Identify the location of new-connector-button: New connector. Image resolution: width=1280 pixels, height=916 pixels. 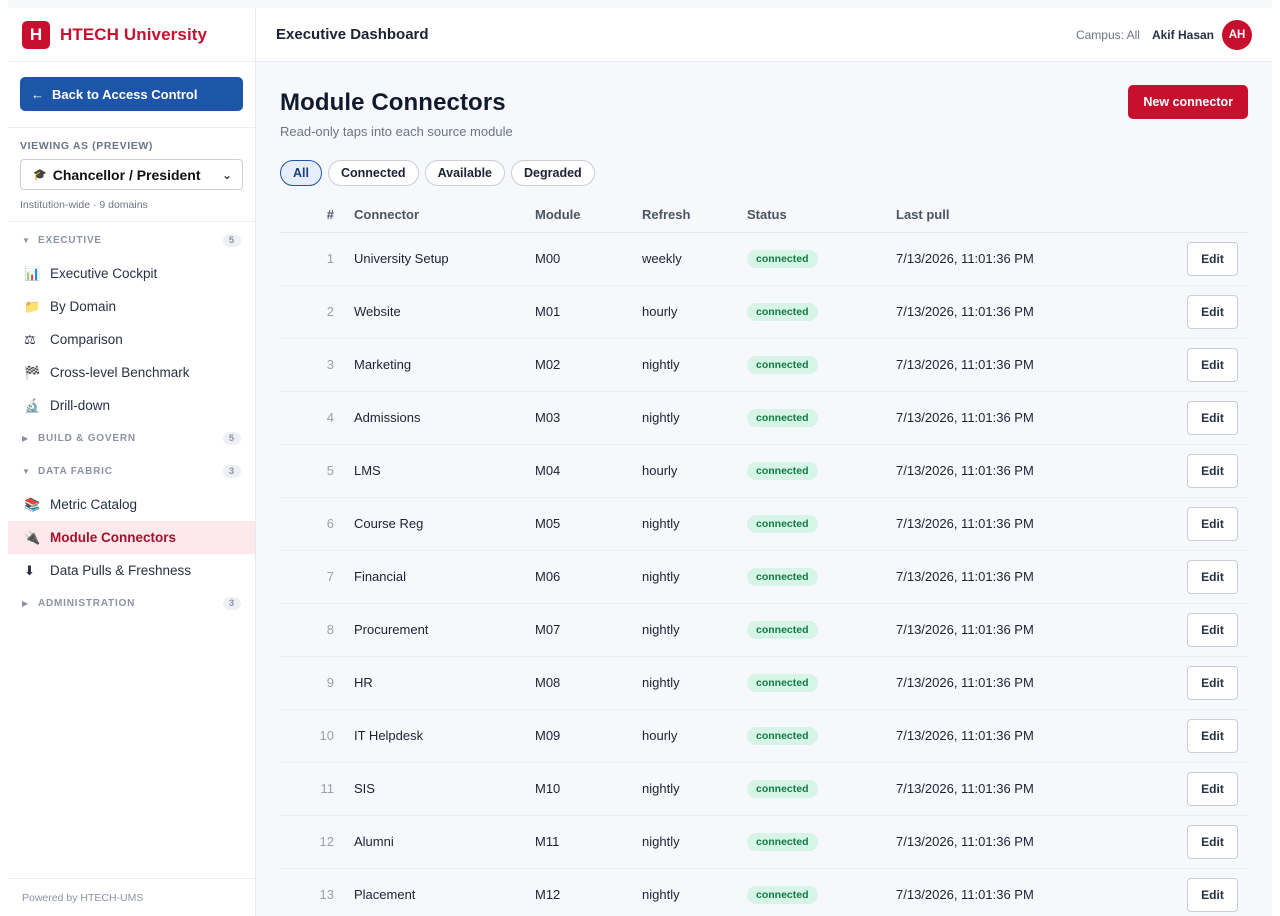
(1188, 102).